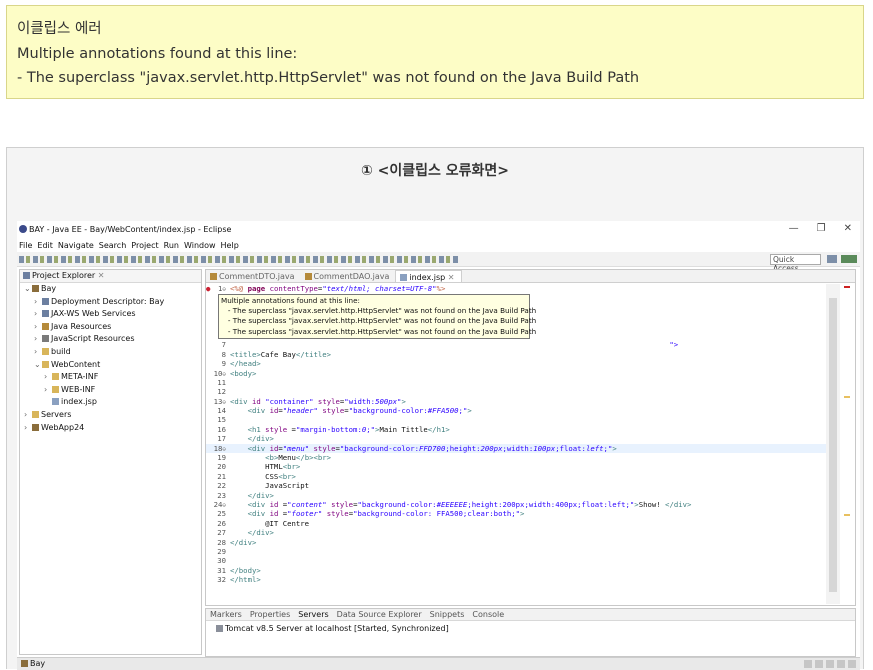 The image size is (873, 670). I want to click on bottom-tab: Properties, so click(270, 614).